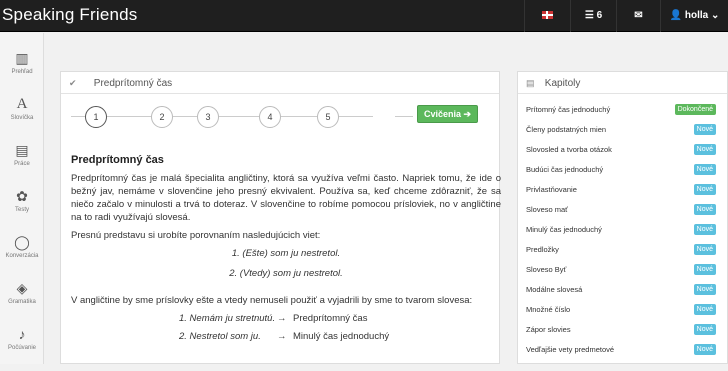 The image size is (728, 371). What do you see at coordinates (695, 109) in the screenshot?
I see `status-badge: Dokončené` at bounding box center [695, 109].